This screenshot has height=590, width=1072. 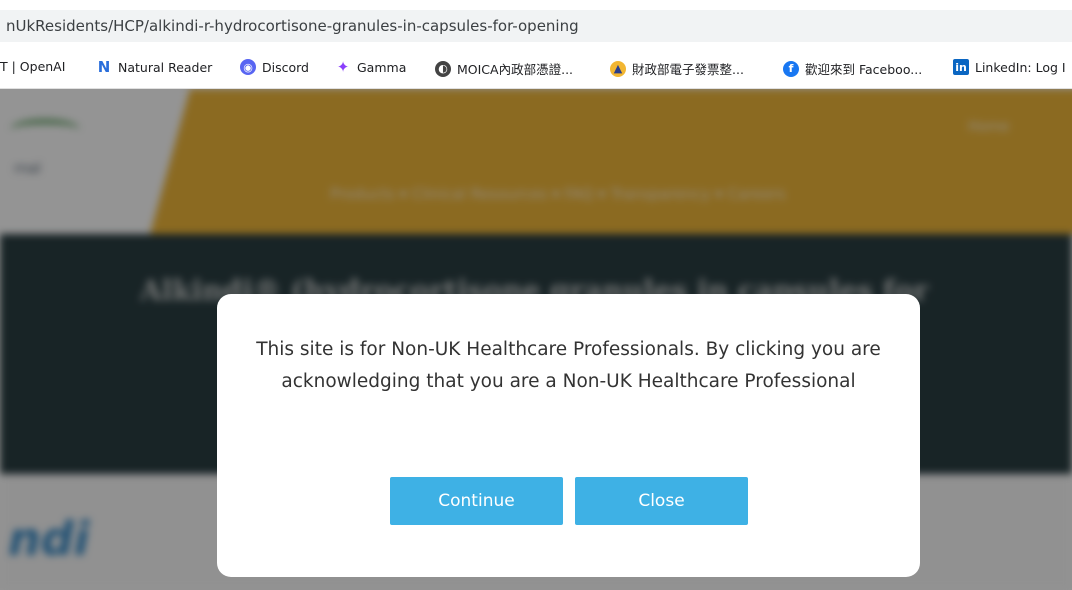 I want to click on linkedin-icon: in, so click(x=961, y=67).